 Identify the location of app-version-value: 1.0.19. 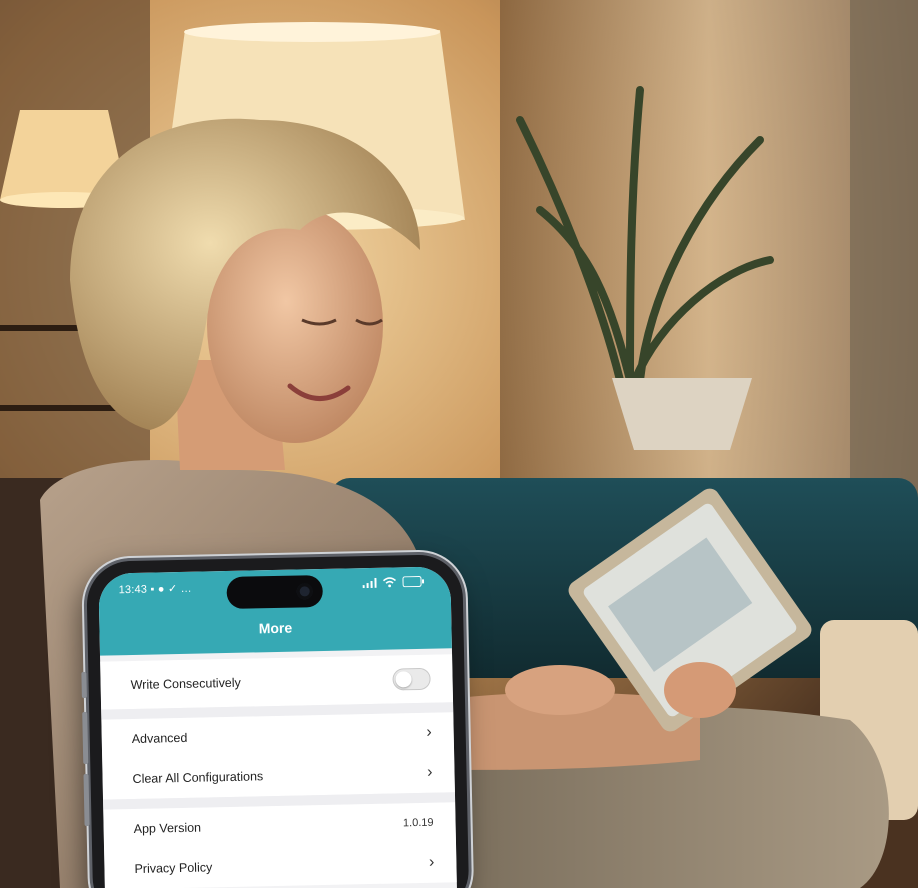
(418, 823).